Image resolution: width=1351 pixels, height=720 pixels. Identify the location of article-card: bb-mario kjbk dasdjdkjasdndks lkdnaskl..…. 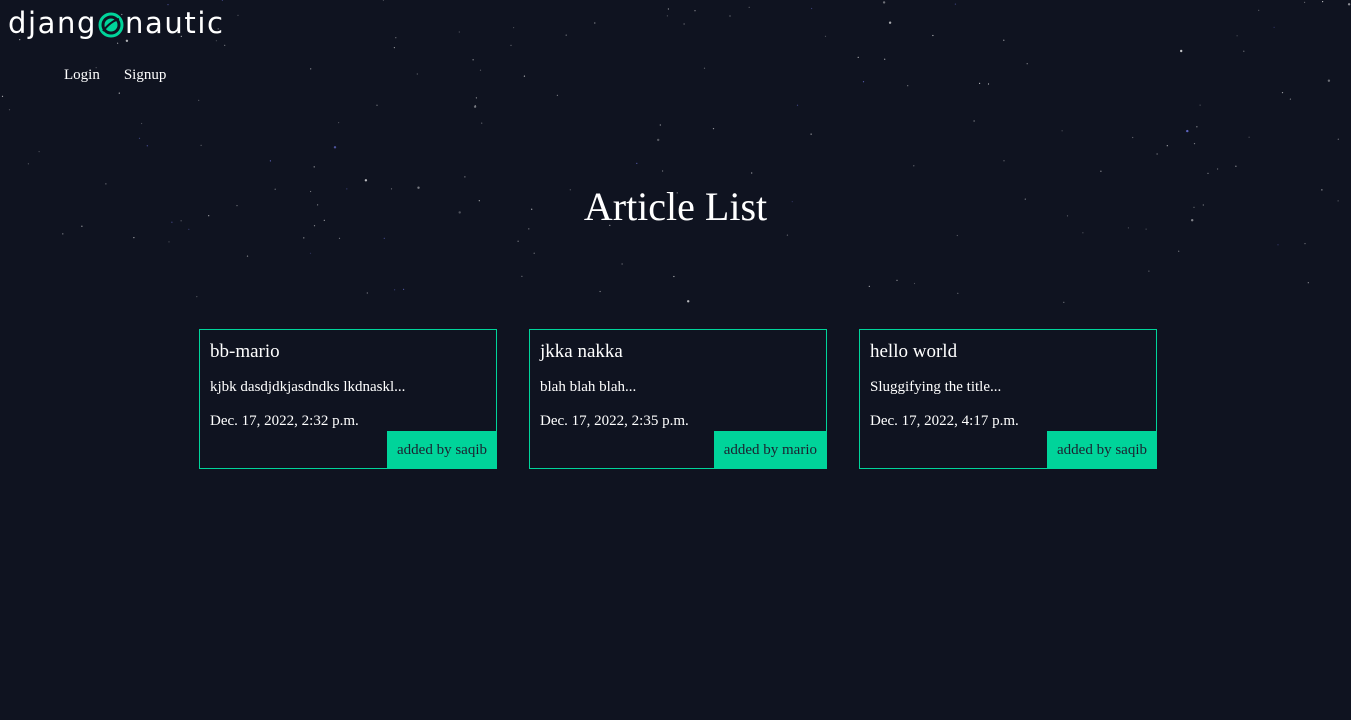
(348, 399).